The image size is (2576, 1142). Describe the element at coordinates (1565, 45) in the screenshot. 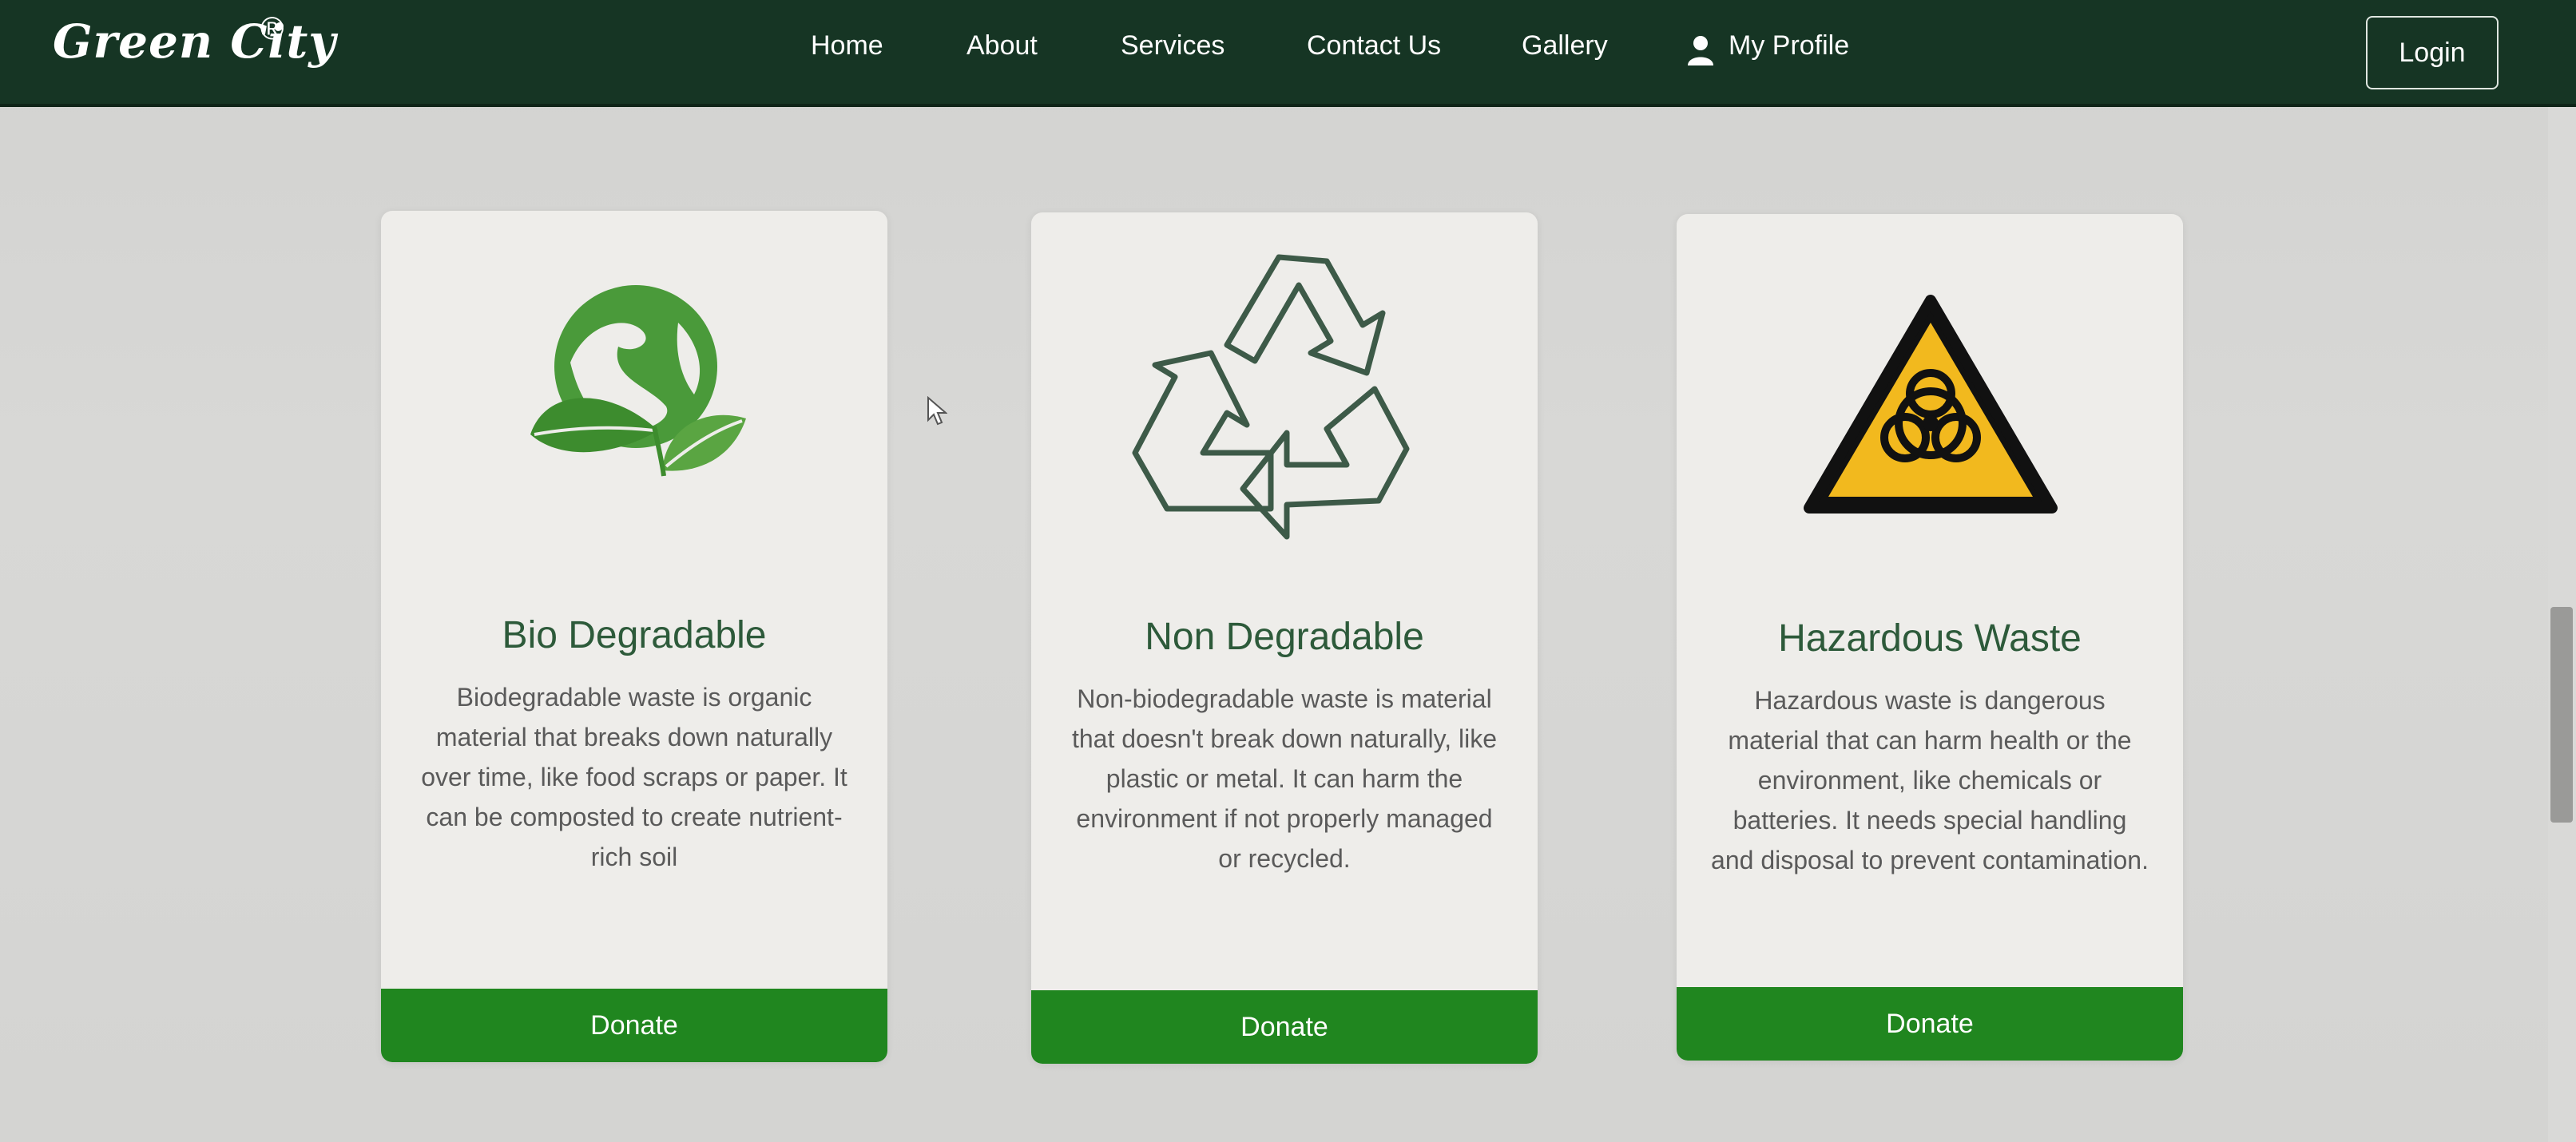

I see `nav-gallery: Gallery` at that location.